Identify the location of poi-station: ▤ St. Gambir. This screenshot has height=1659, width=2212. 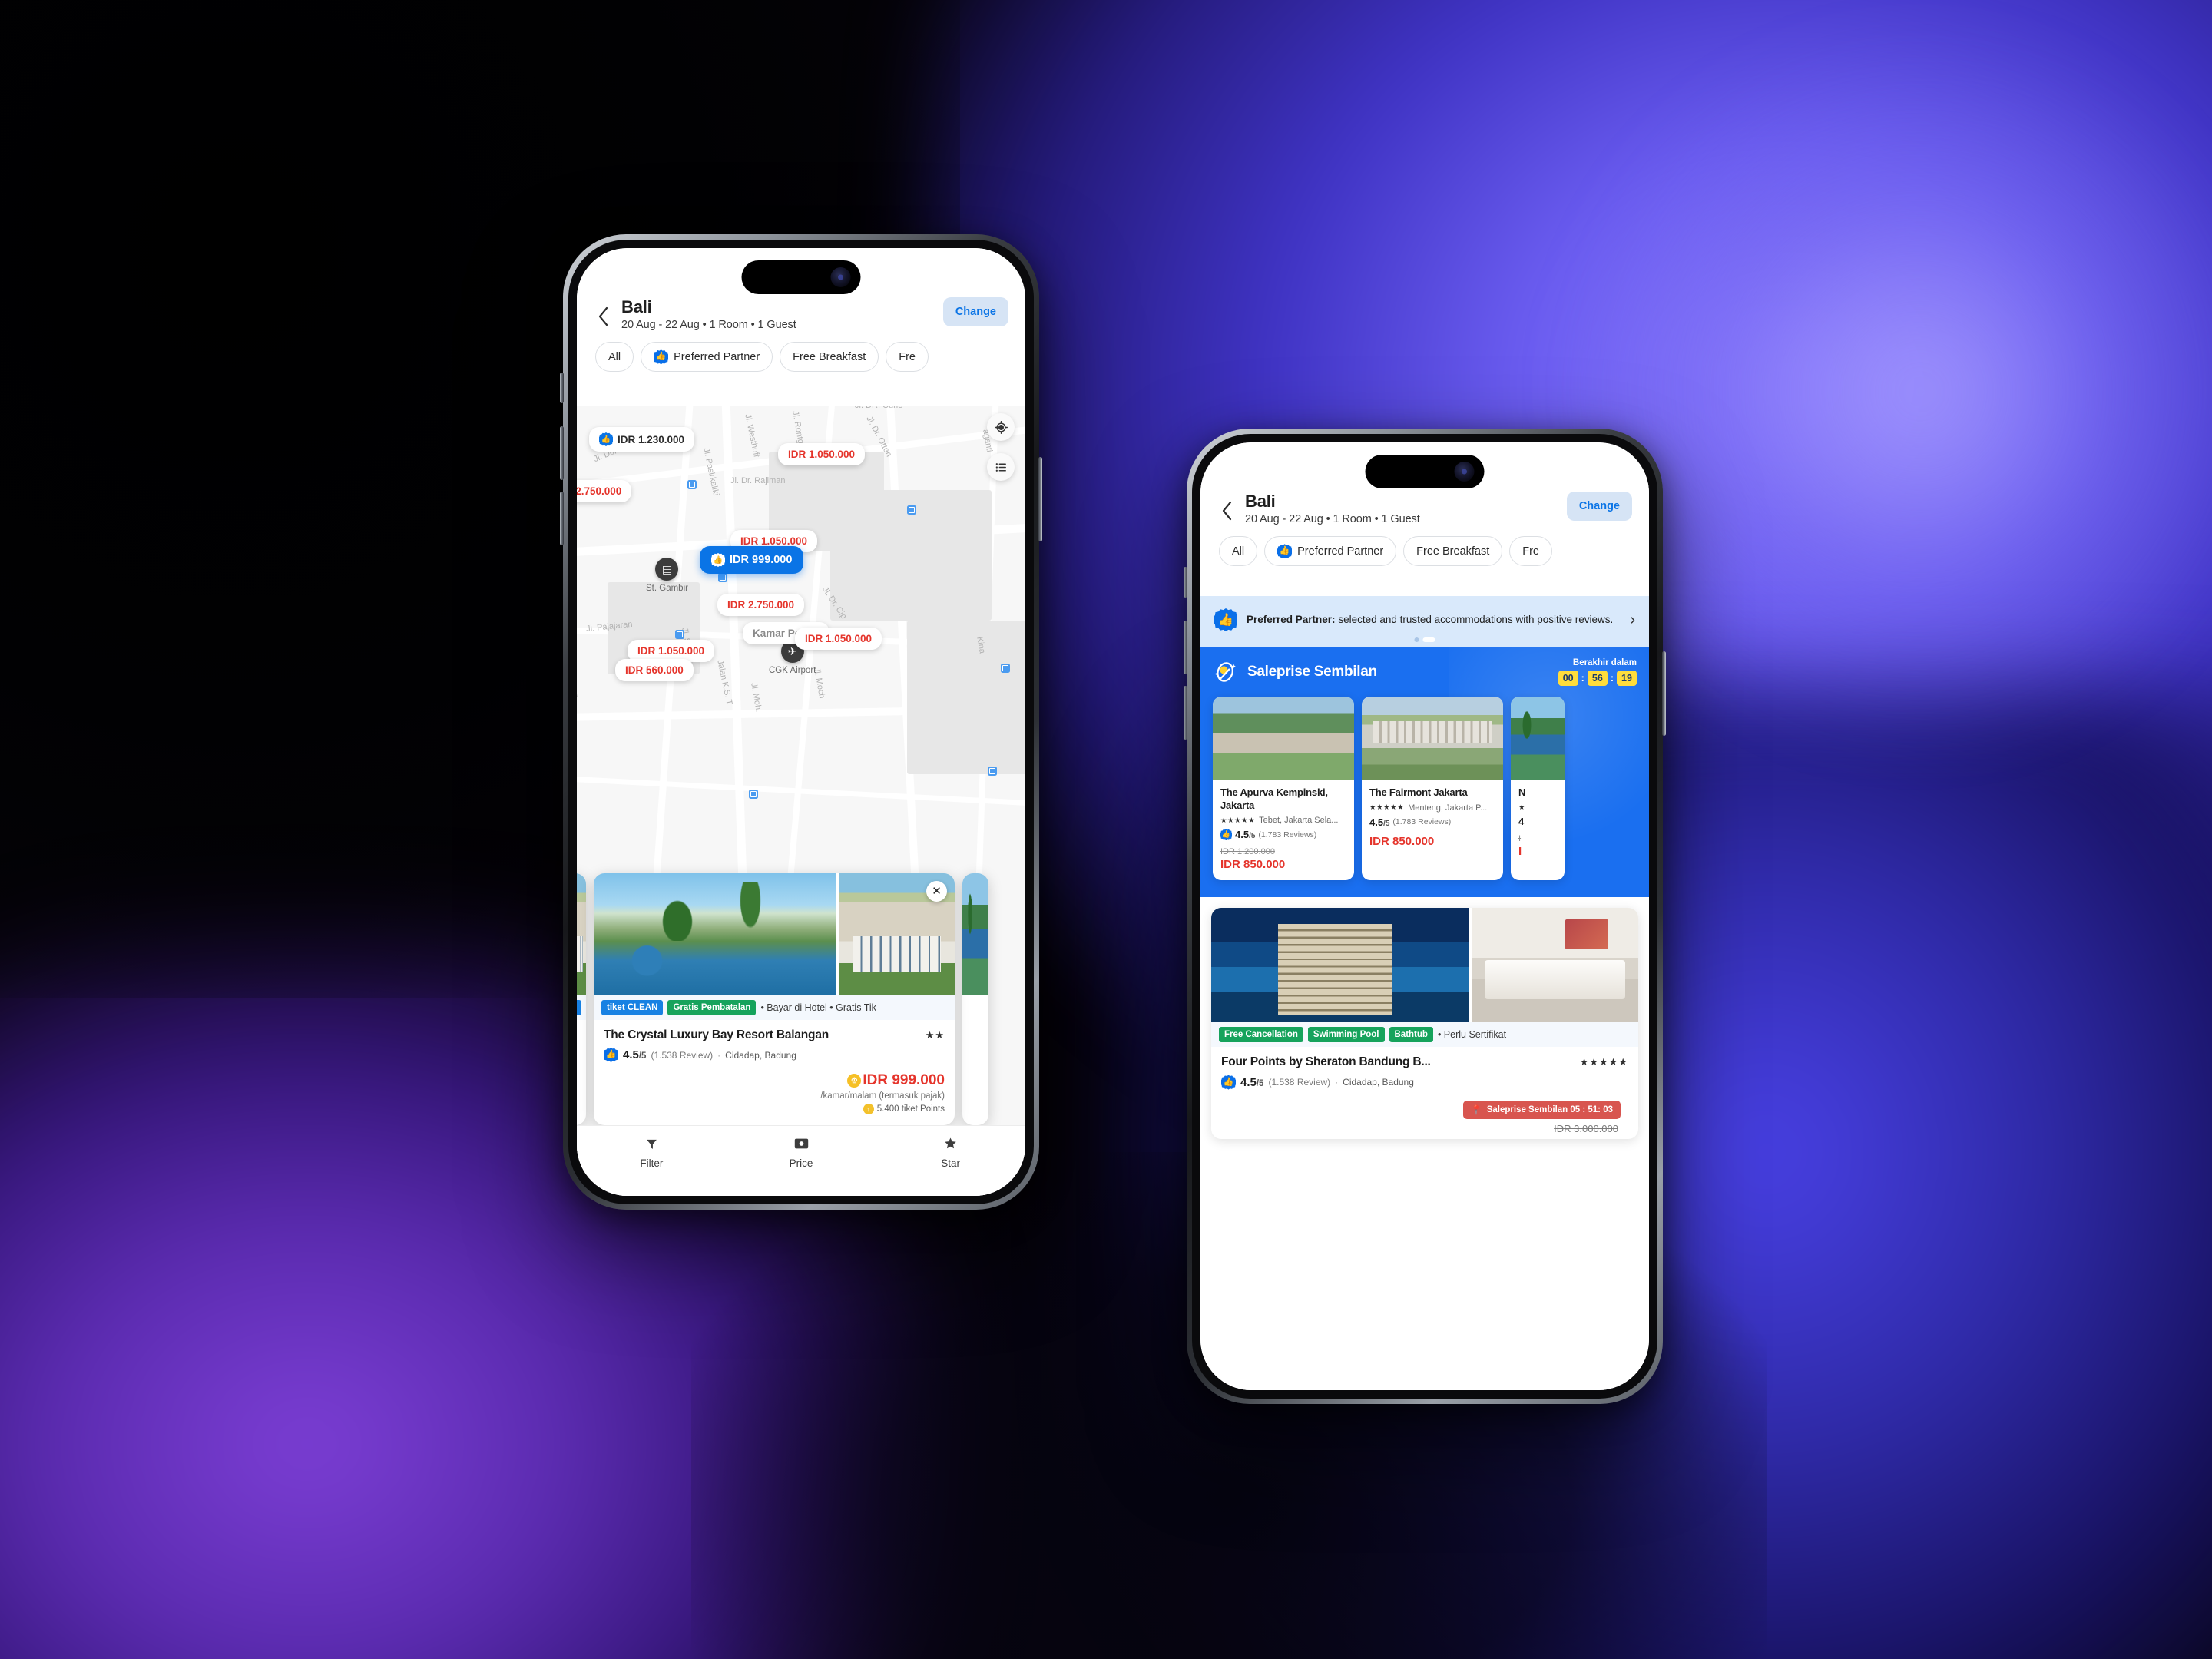
(667, 576).